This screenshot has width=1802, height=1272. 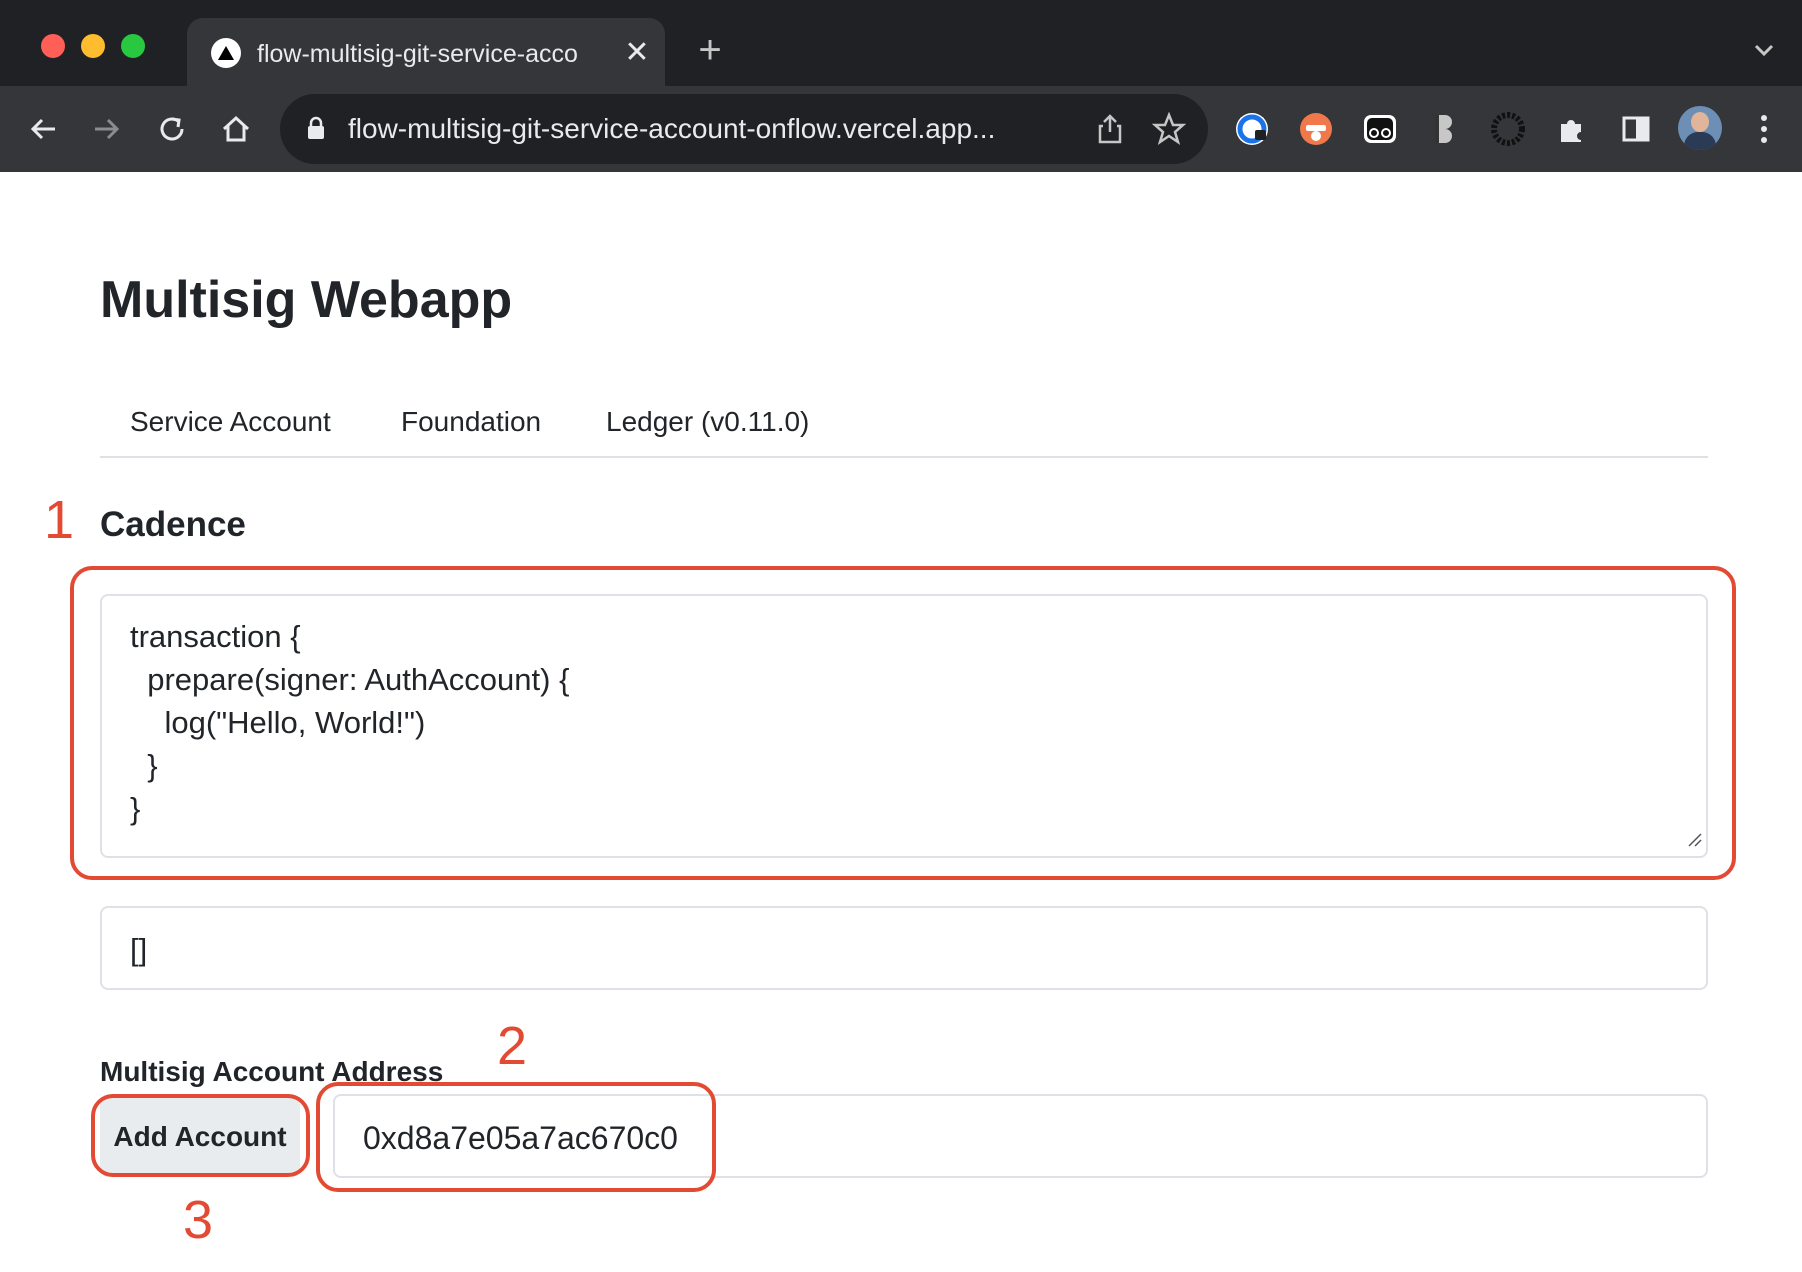 I want to click on side-panel-icon, so click(x=1636, y=129).